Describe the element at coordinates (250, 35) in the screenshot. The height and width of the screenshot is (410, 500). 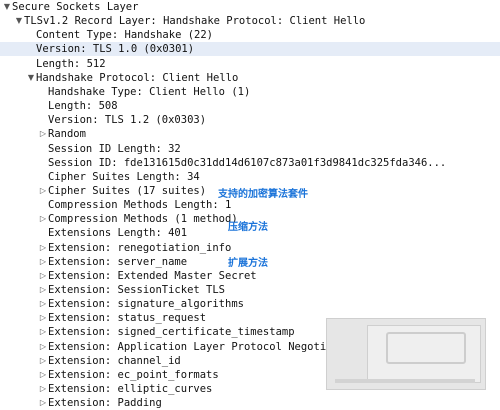
I see `tree-row: Content Type: Handshake (22)` at that location.